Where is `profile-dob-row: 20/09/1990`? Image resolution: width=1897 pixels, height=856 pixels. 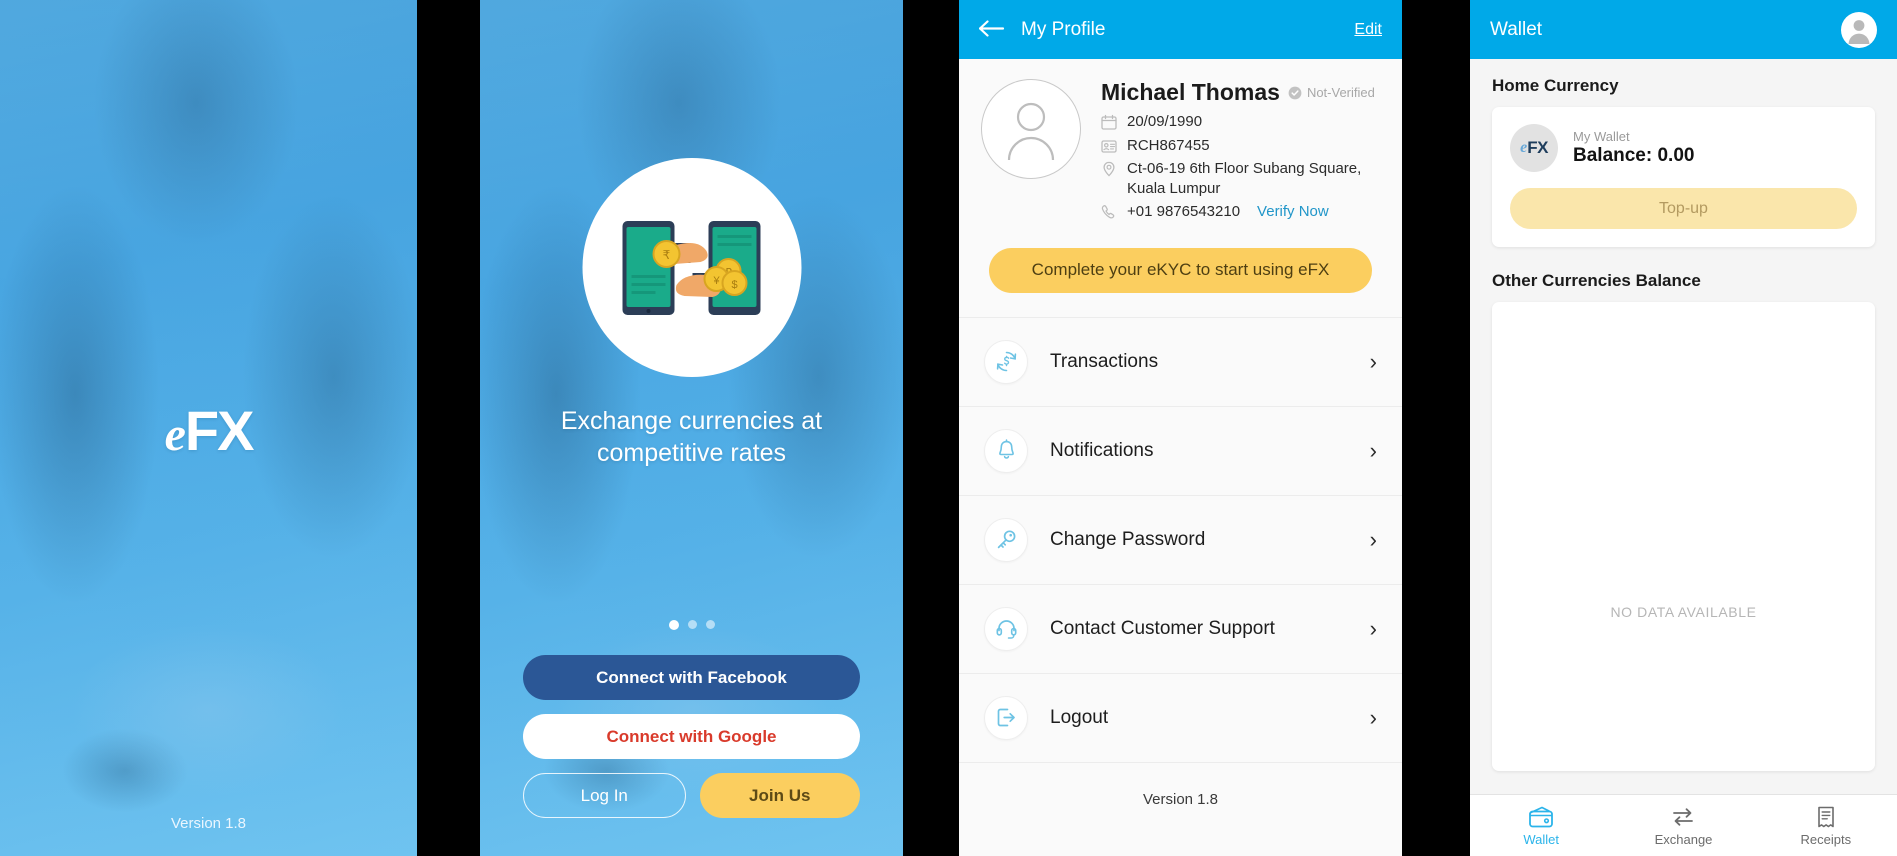
profile-dob-row: 20/09/1990 is located at coordinates (1240, 122).